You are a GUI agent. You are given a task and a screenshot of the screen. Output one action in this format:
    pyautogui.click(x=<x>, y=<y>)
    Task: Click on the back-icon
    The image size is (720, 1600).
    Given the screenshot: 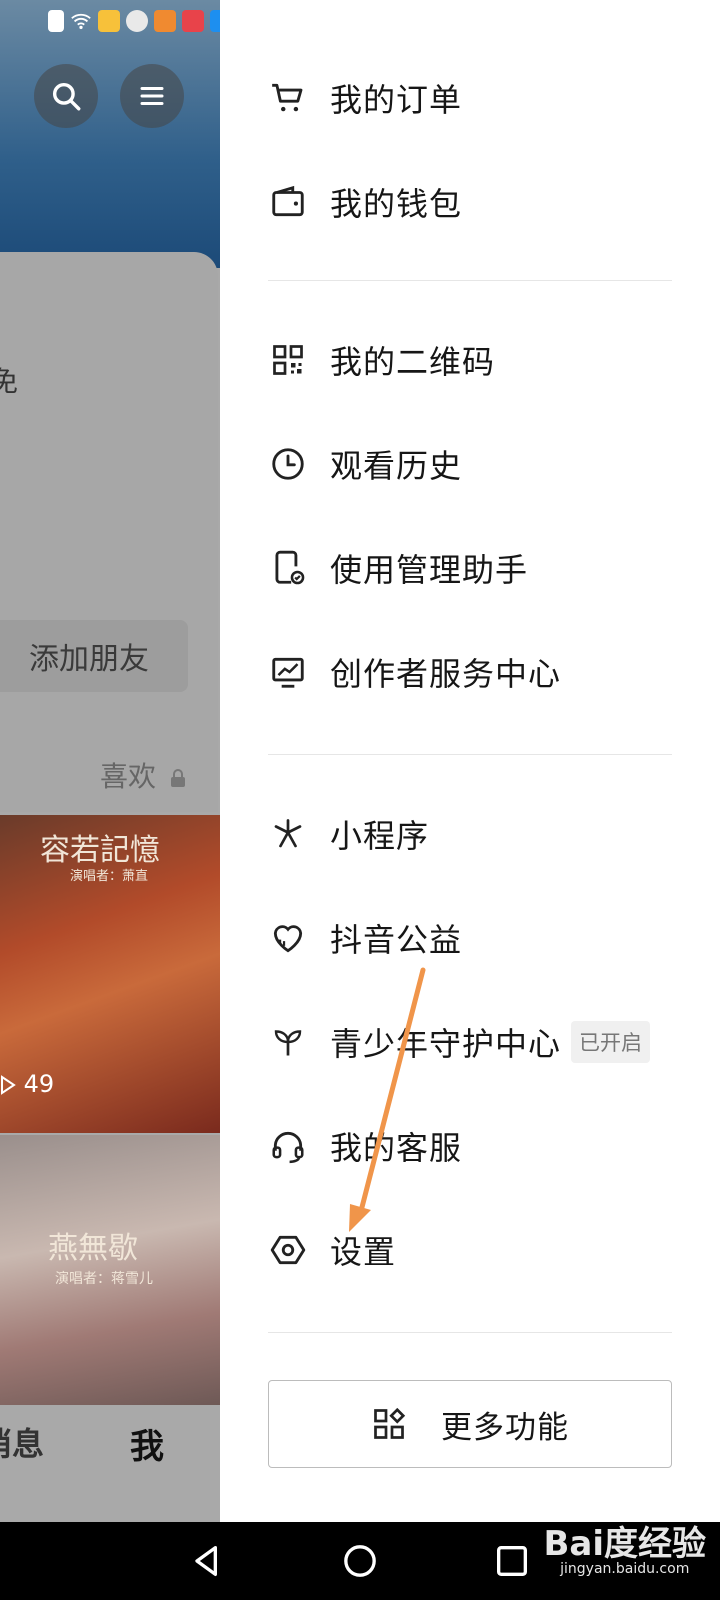 What is the action you would take?
    pyautogui.click(x=207, y=1561)
    